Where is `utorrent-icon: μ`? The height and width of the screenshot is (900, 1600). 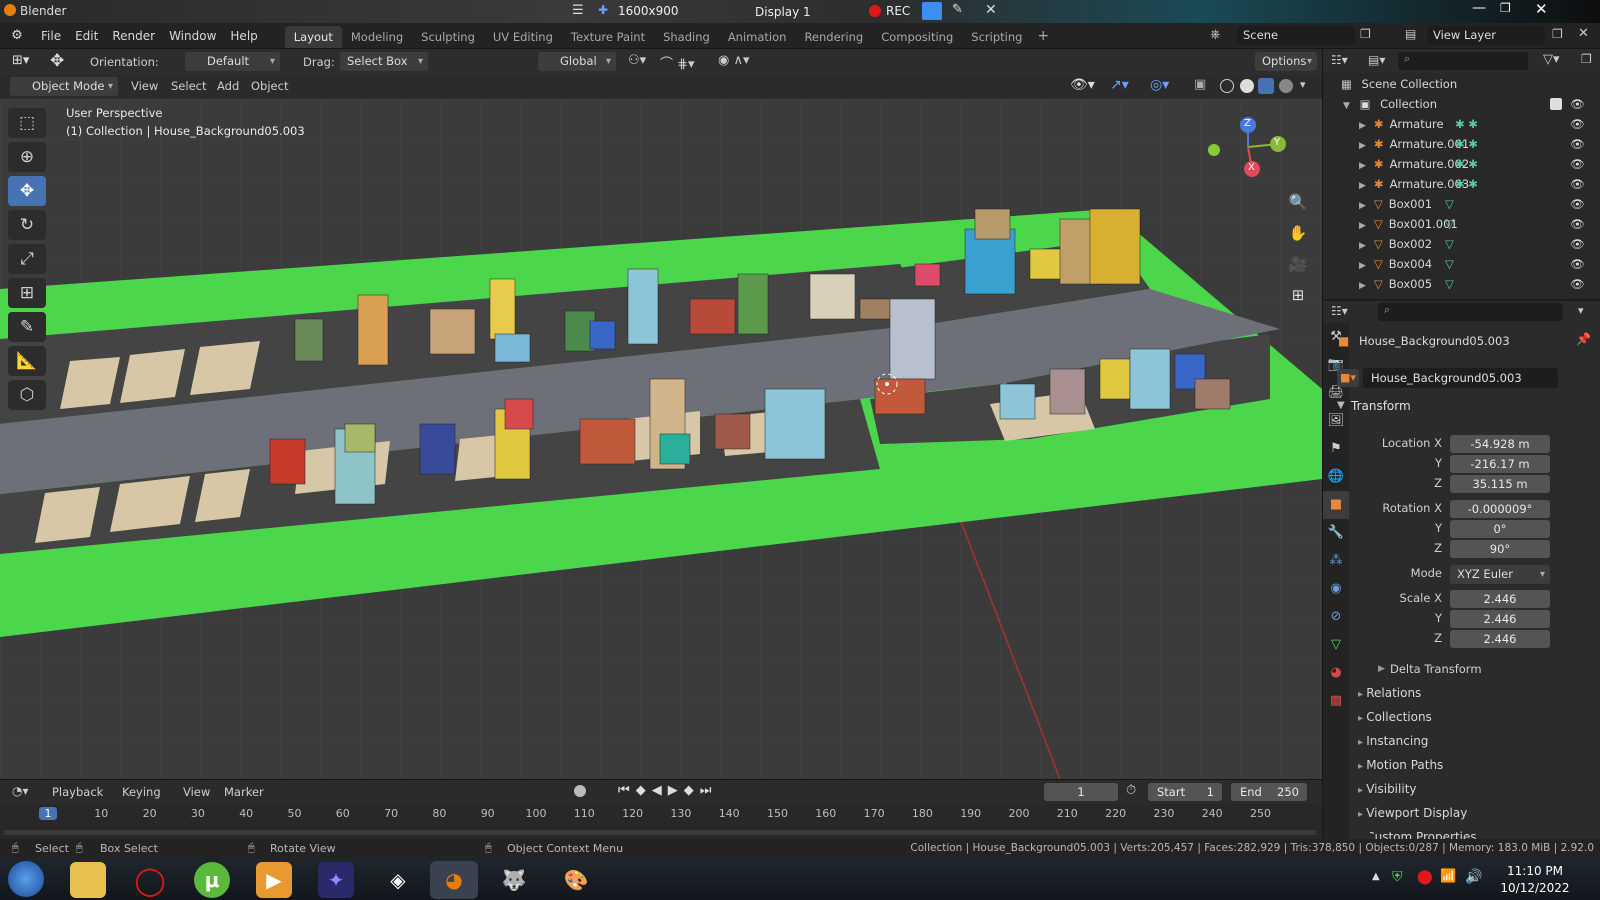
utorrent-icon: μ is located at coordinates (212, 880).